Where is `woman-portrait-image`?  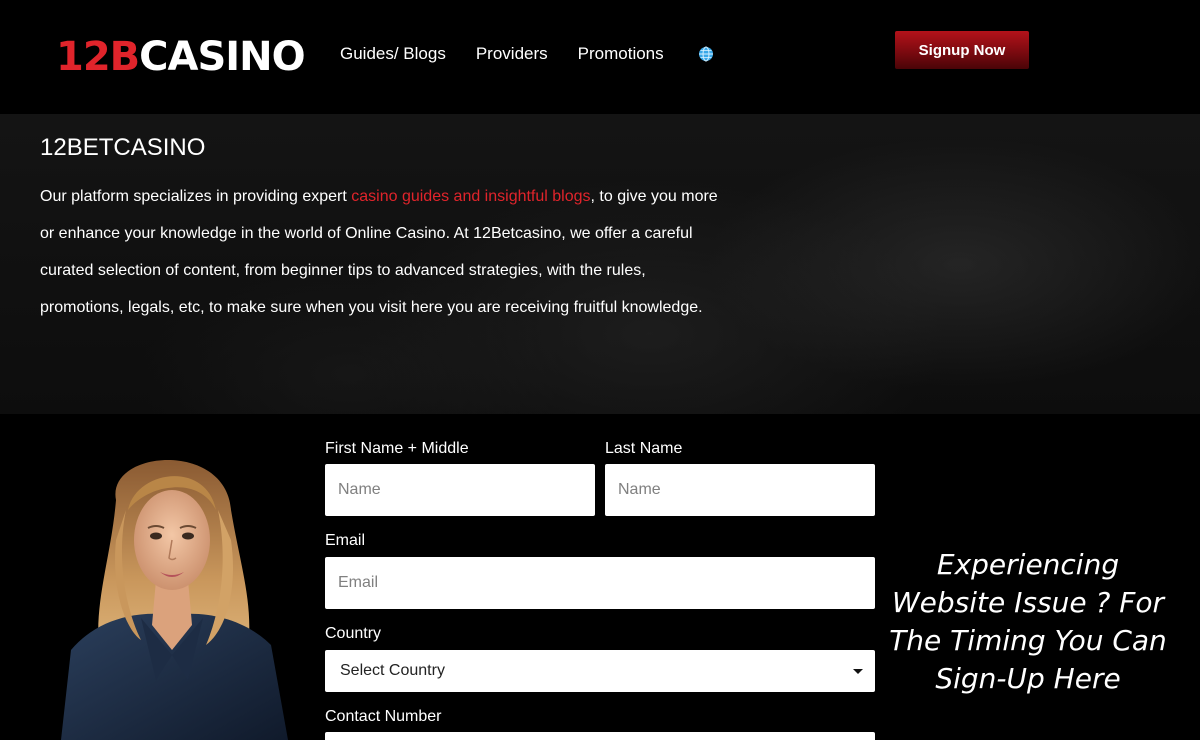
woman-portrait-image is located at coordinates (172, 590).